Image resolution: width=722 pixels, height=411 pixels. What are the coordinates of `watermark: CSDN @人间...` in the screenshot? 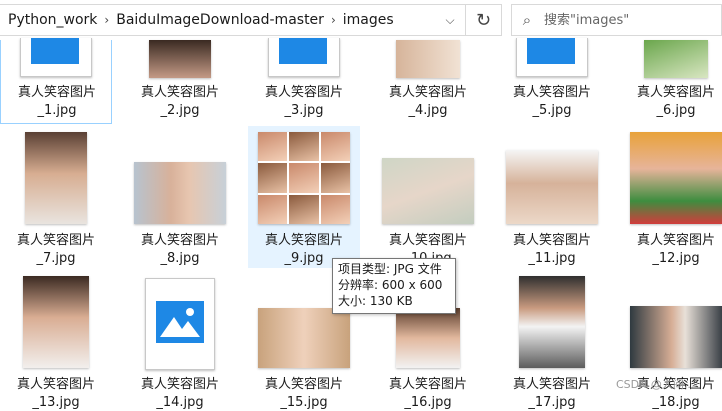 It's located at (655, 384).